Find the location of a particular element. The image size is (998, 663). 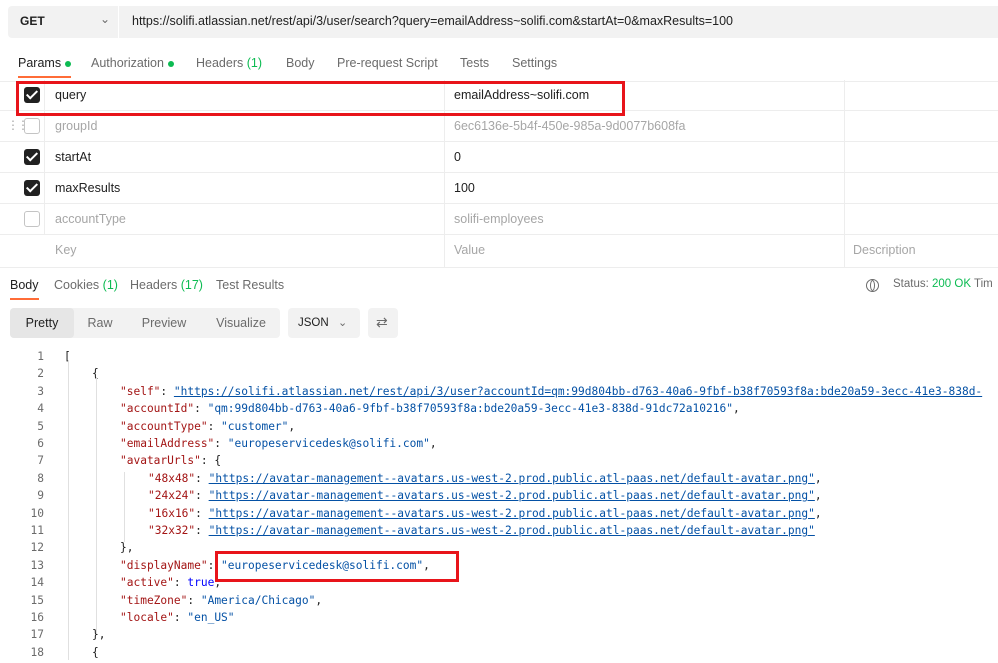

status-badge: 200 OK is located at coordinates (951, 284).